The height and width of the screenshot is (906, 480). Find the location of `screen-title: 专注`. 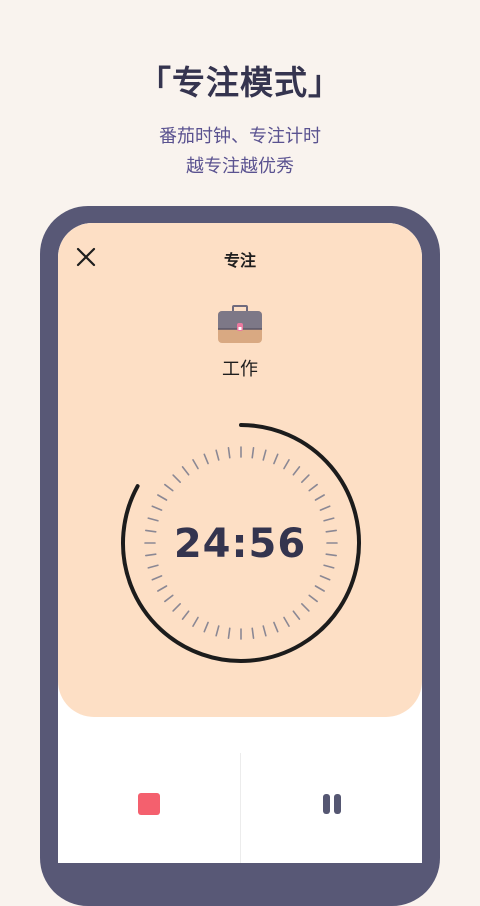

screen-title: 专注 is located at coordinates (239, 260).